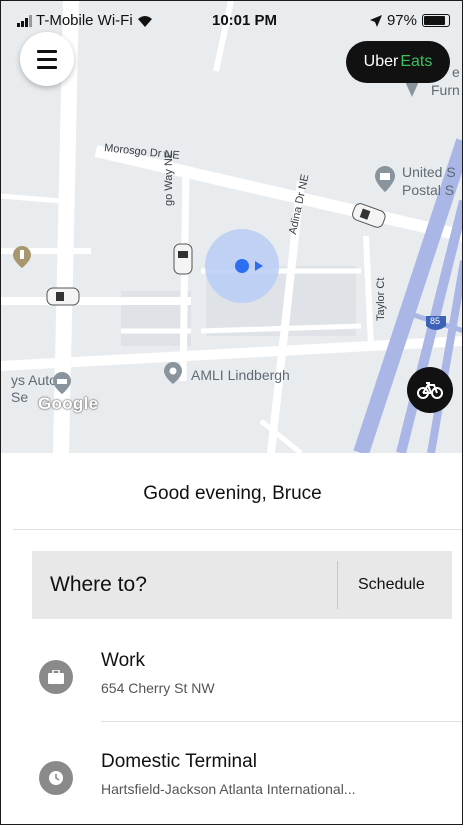 Image resolution: width=463 pixels, height=825 pixels. Describe the element at coordinates (68, 403) in the screenshot. I see `google-logo: Google` at that location.